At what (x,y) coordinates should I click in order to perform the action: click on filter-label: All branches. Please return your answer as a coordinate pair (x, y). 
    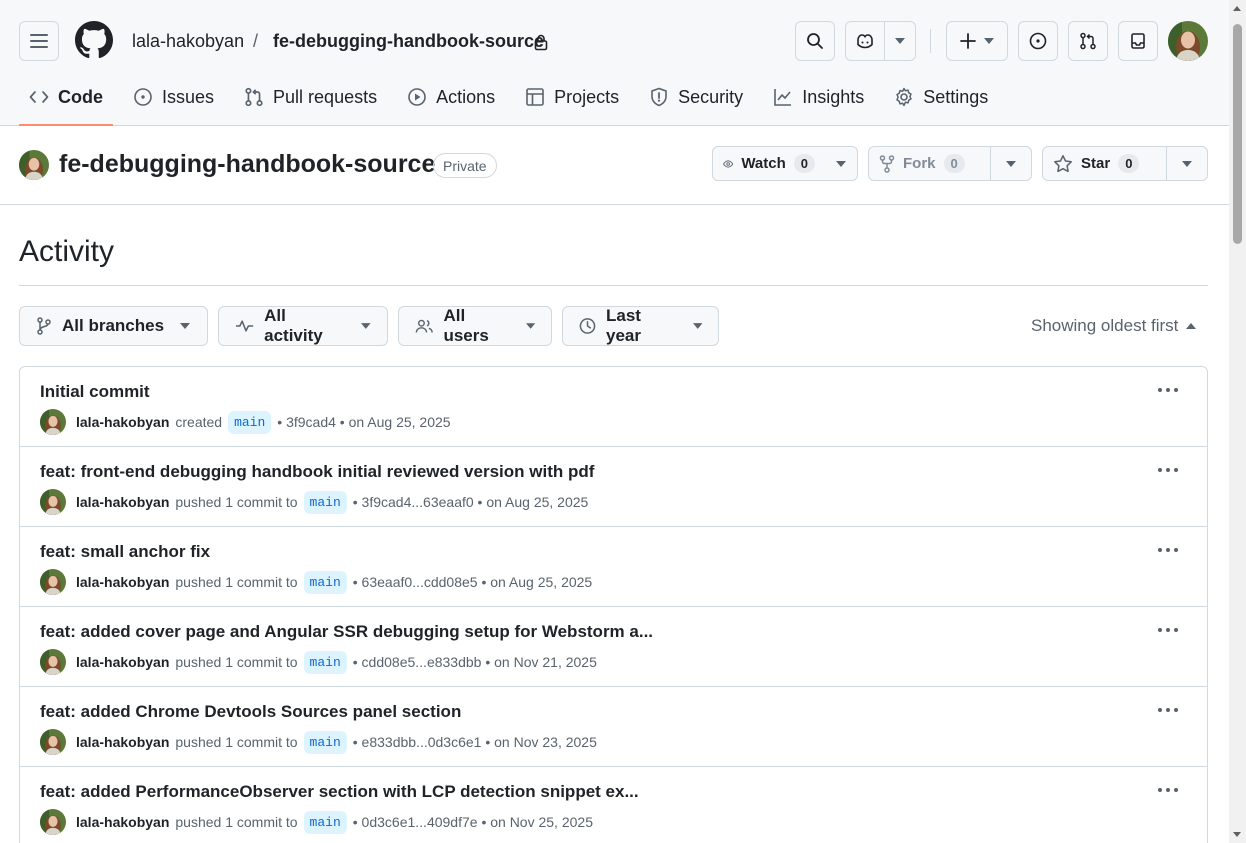
    Looking at the image, I should click on (113, 325).